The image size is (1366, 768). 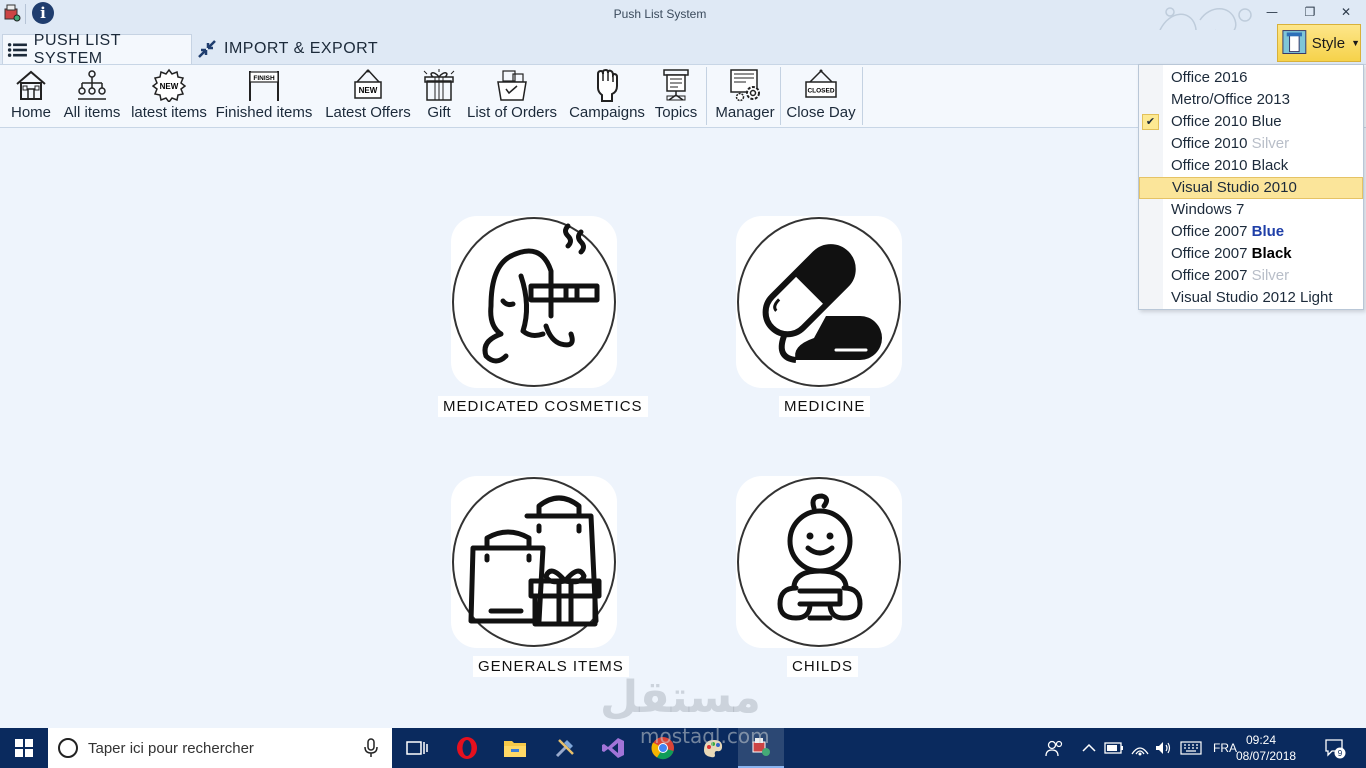 I want to click on clock-time: 09:24, so click(x=1261, y=740).